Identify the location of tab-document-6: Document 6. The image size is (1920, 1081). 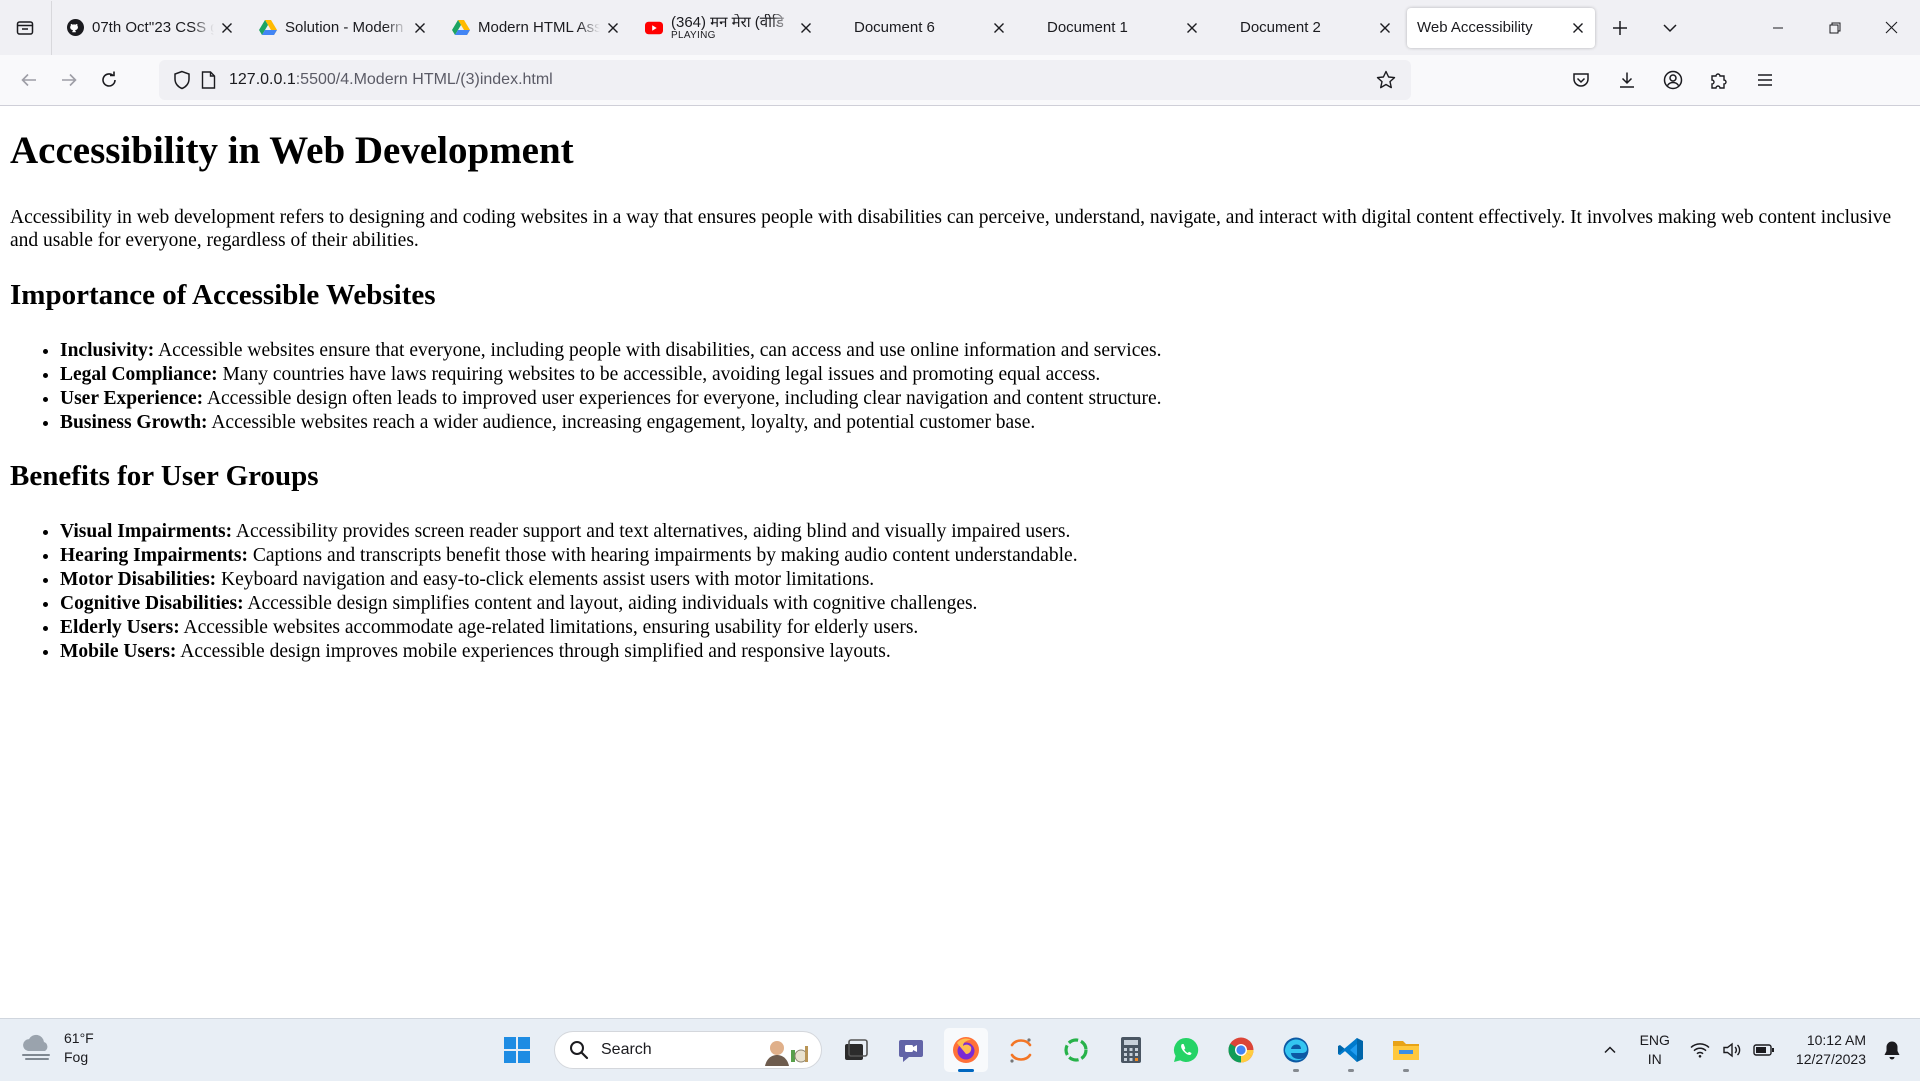
(922, 28).